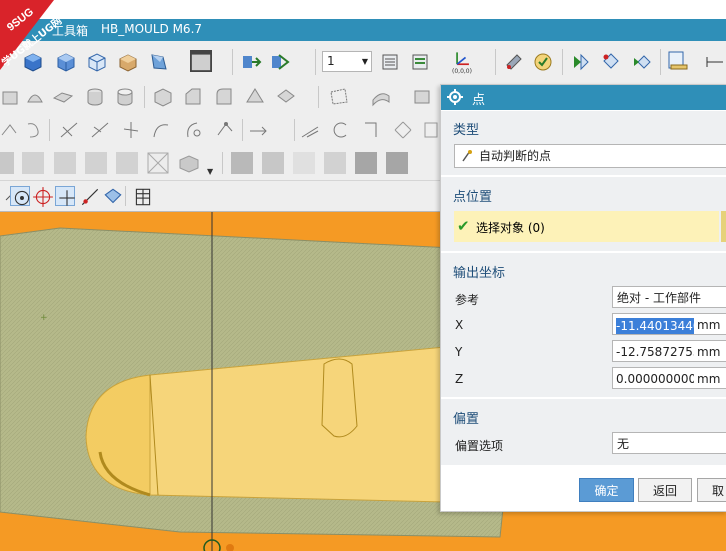  What do you see at coordinates (161, 130) in the screenshot?
I see `spline-icon` at bounding box center [161, 130].